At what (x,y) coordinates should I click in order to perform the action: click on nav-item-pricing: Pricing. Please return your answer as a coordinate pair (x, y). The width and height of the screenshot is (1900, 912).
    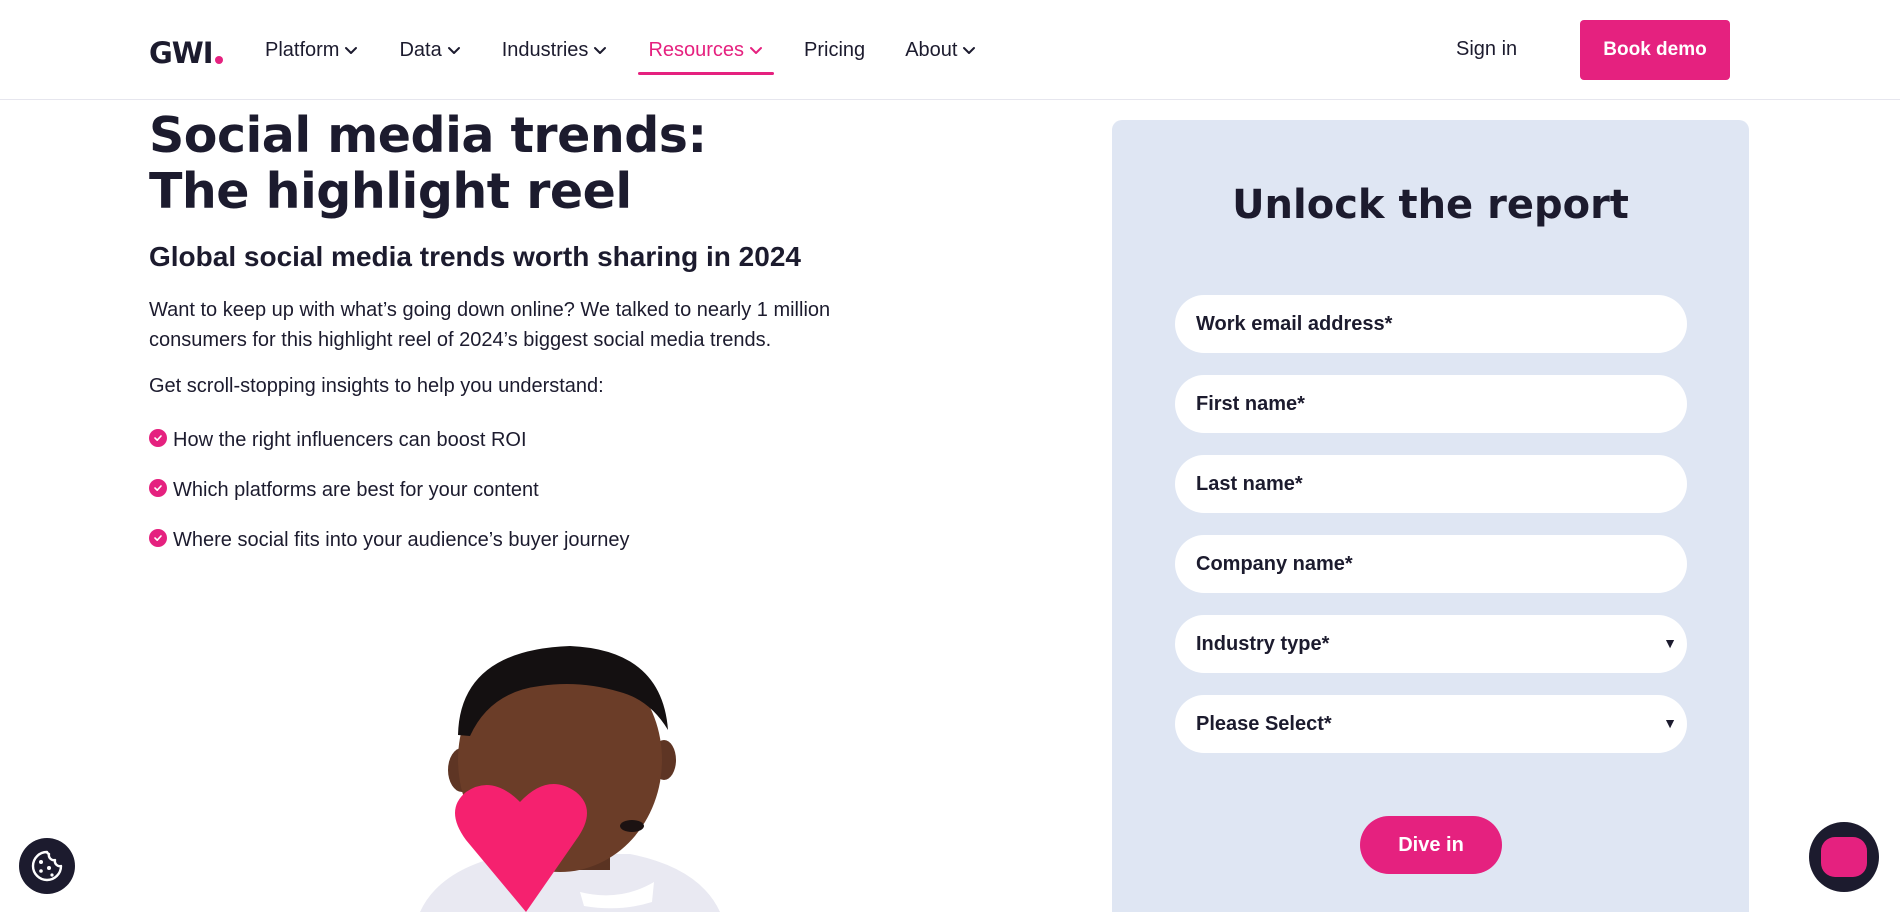
    Looking at the image, I should click on (834, 50).